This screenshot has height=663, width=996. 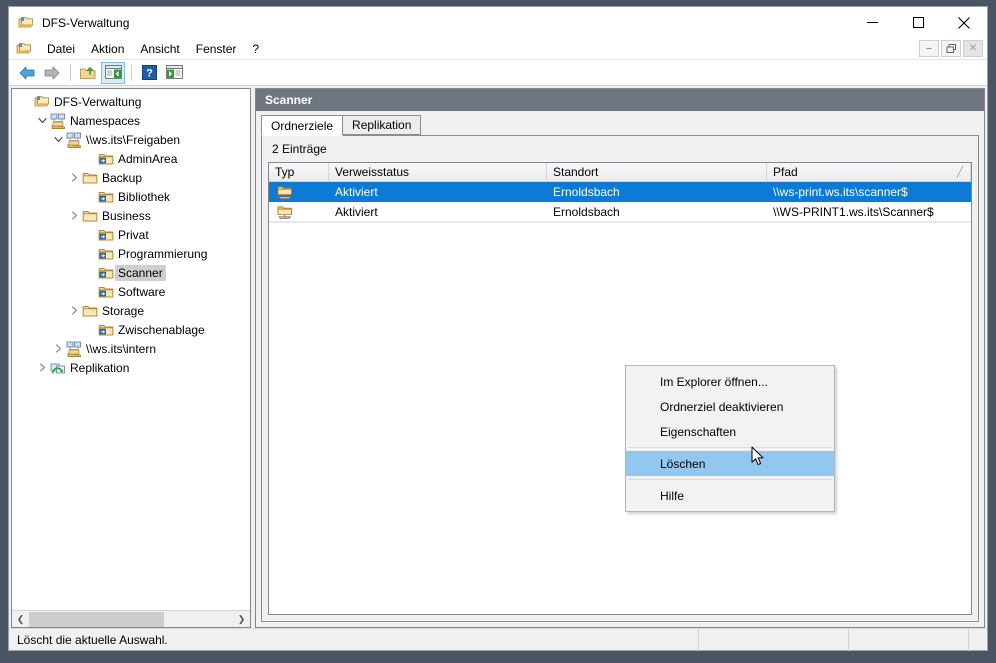 What do you see at coordinates (52, 73) in the screenshot?
I see `forward-button` at bounding box center [52, 73].